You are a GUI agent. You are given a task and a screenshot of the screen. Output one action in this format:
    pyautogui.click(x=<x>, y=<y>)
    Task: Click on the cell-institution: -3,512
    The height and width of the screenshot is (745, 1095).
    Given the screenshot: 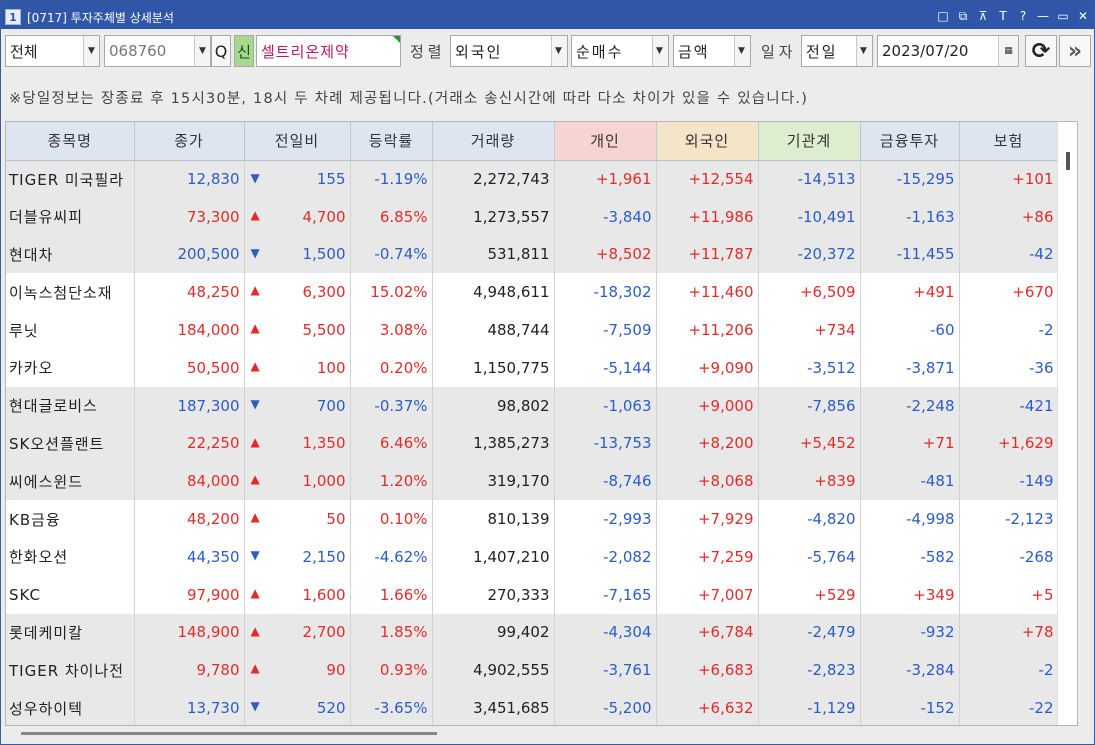 What is the action you would take?
    pyautogui.click(x=809, y=367)
    